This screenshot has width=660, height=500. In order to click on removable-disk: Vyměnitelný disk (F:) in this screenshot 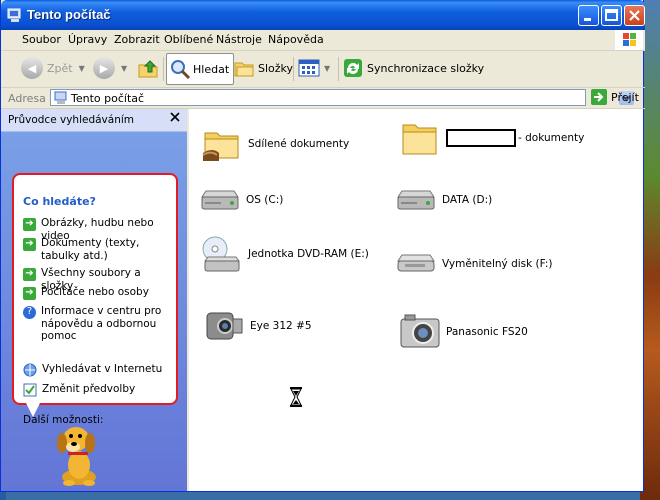, I will do `click(474, 264)`.